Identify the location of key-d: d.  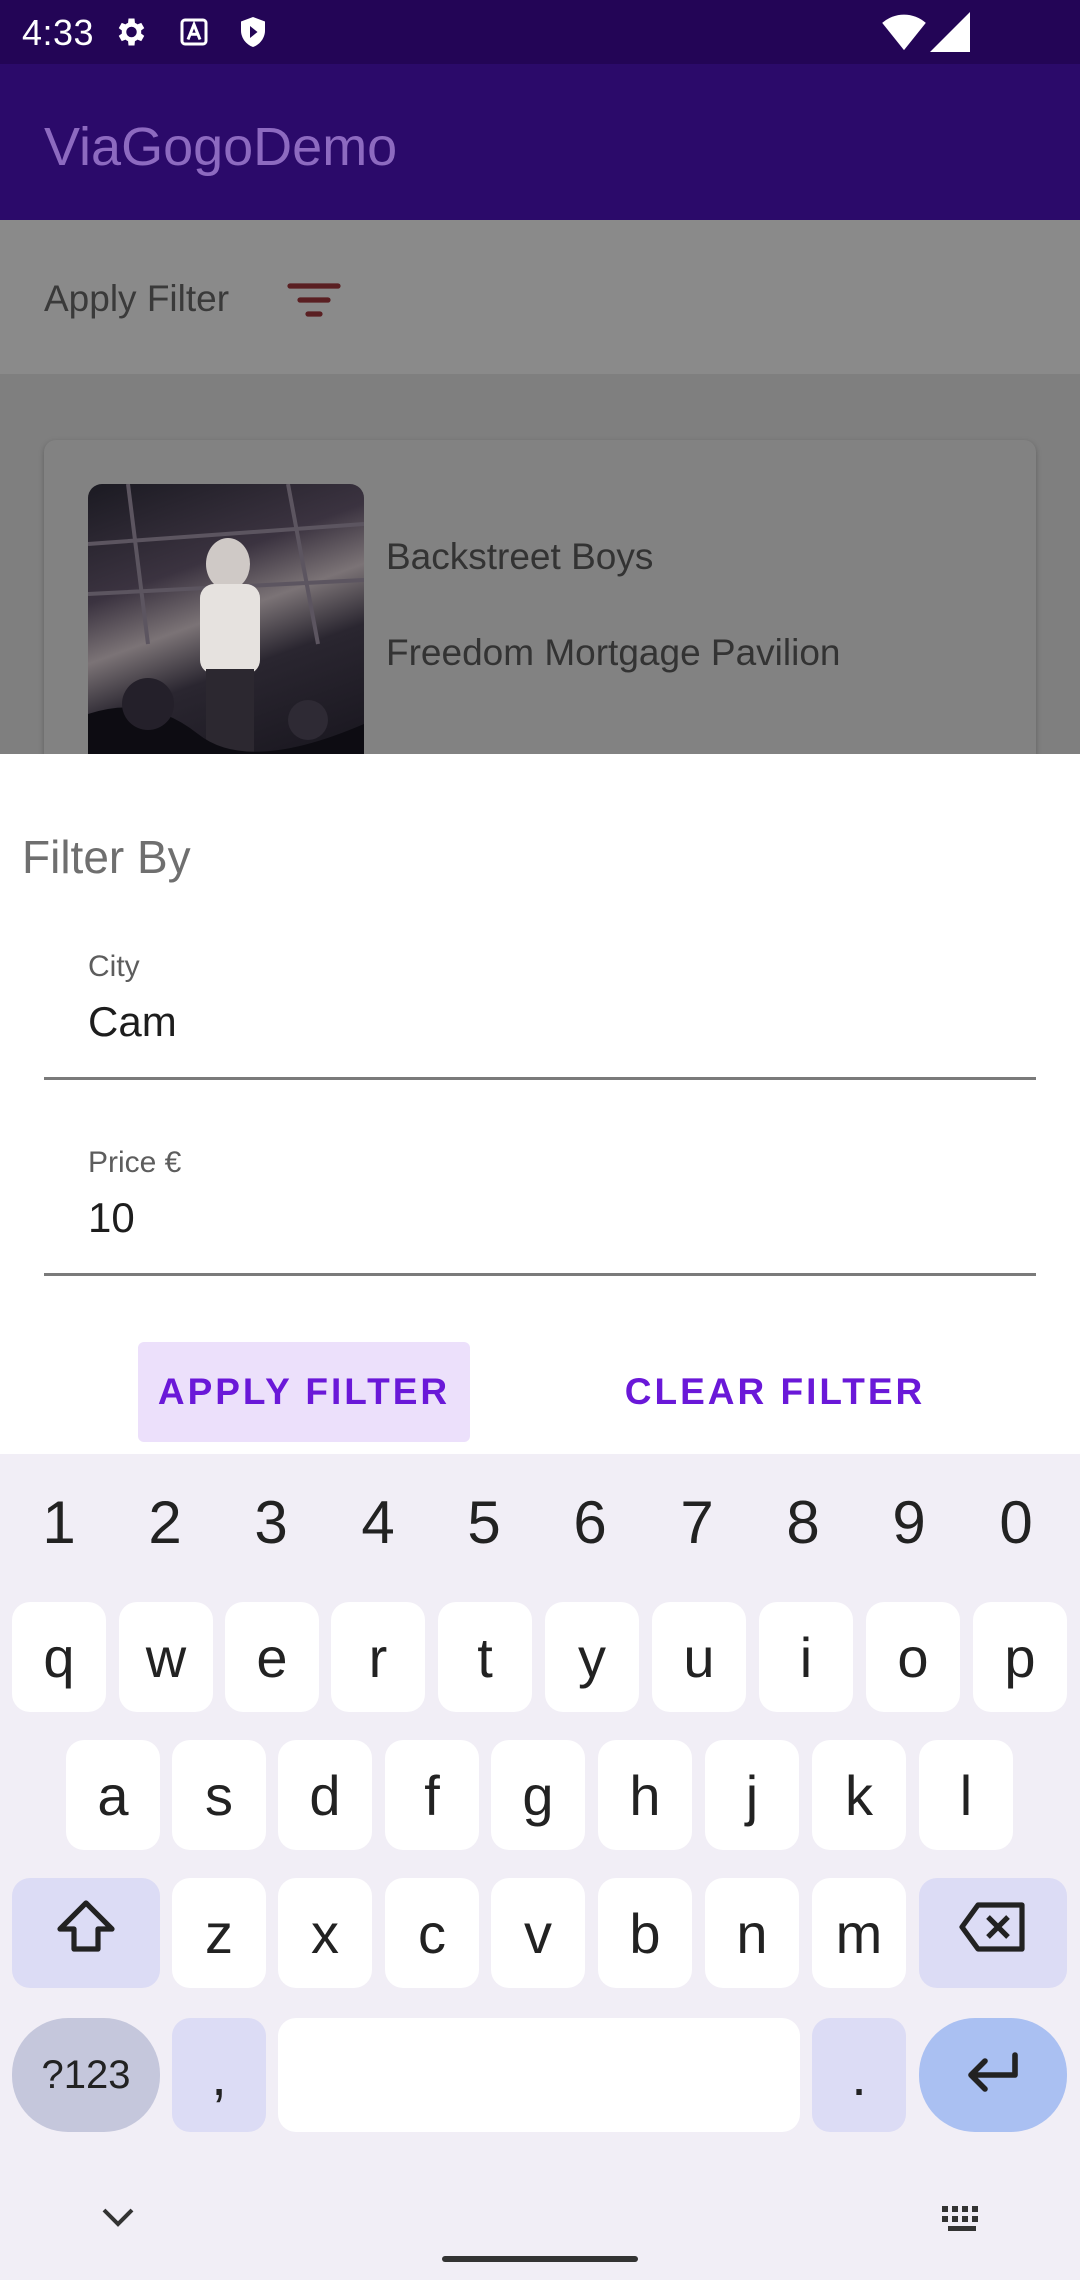
(325, 1795).